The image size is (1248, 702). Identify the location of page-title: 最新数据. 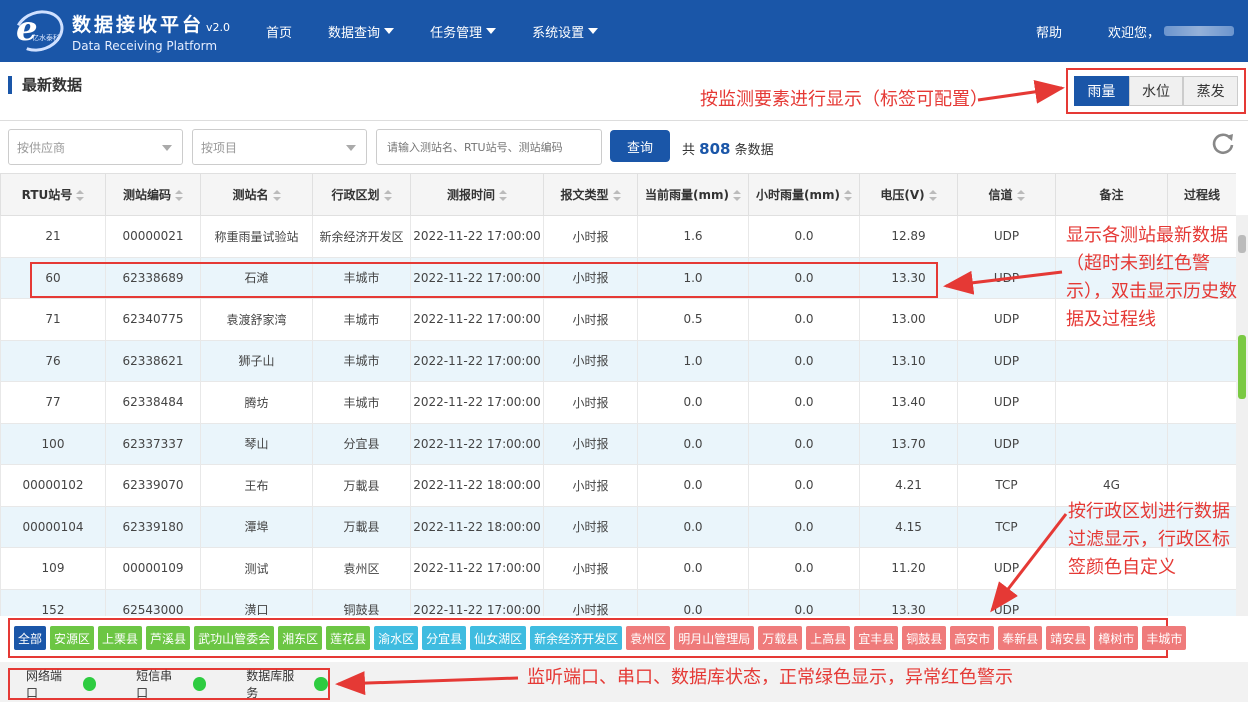
(45, 85).